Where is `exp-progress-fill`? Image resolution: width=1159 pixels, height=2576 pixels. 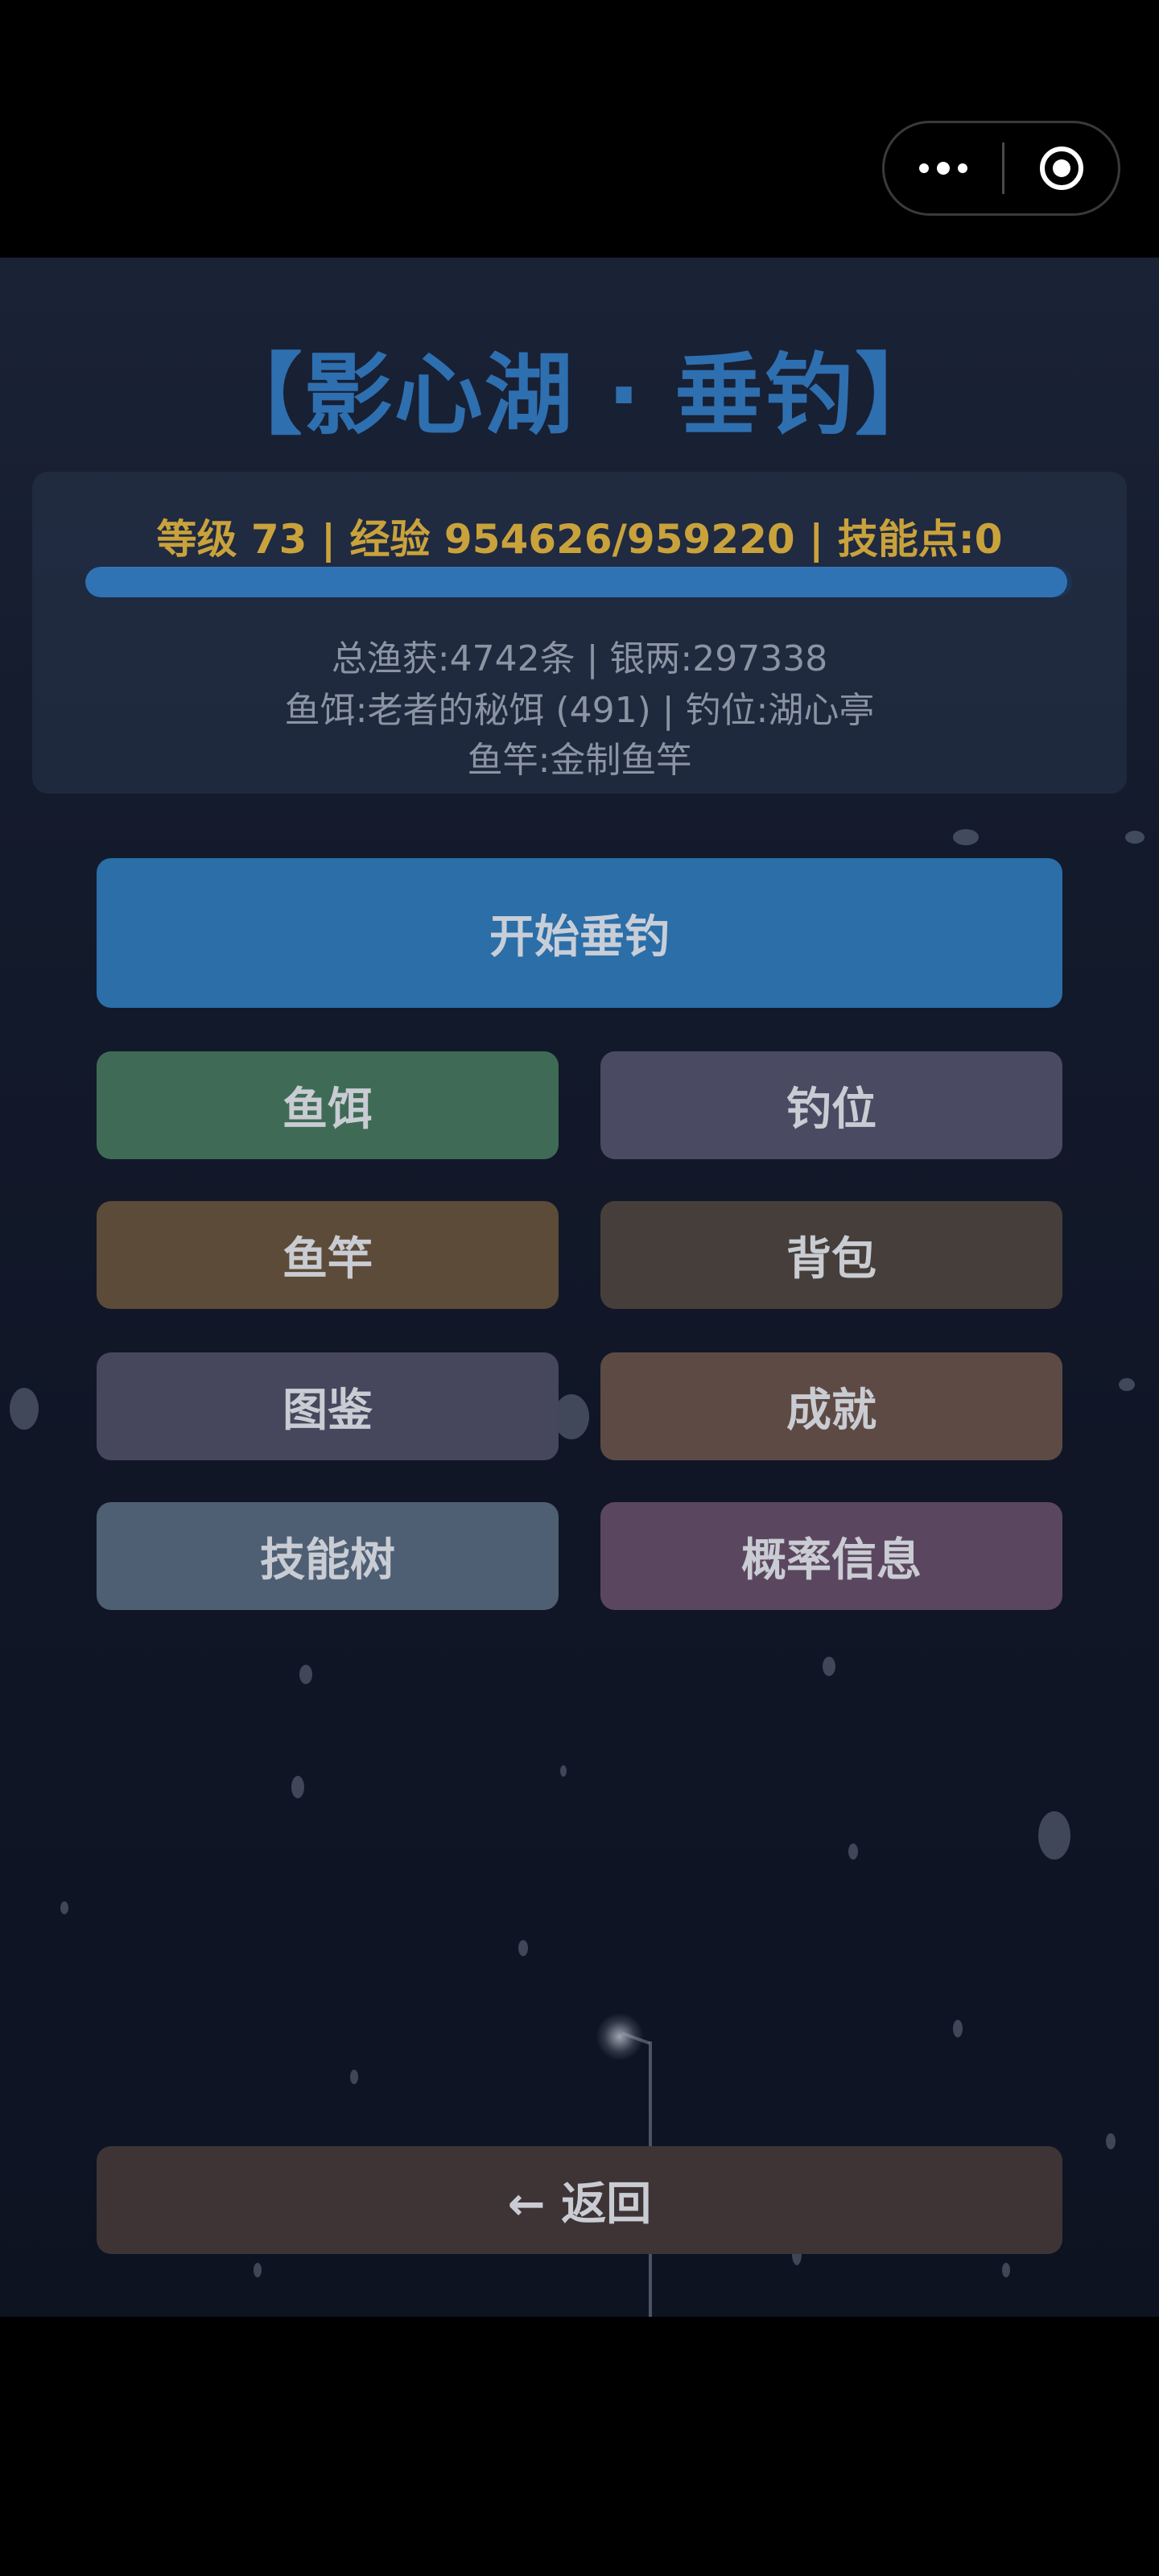
exp-progress-fill is located at coordinates (576, 582).